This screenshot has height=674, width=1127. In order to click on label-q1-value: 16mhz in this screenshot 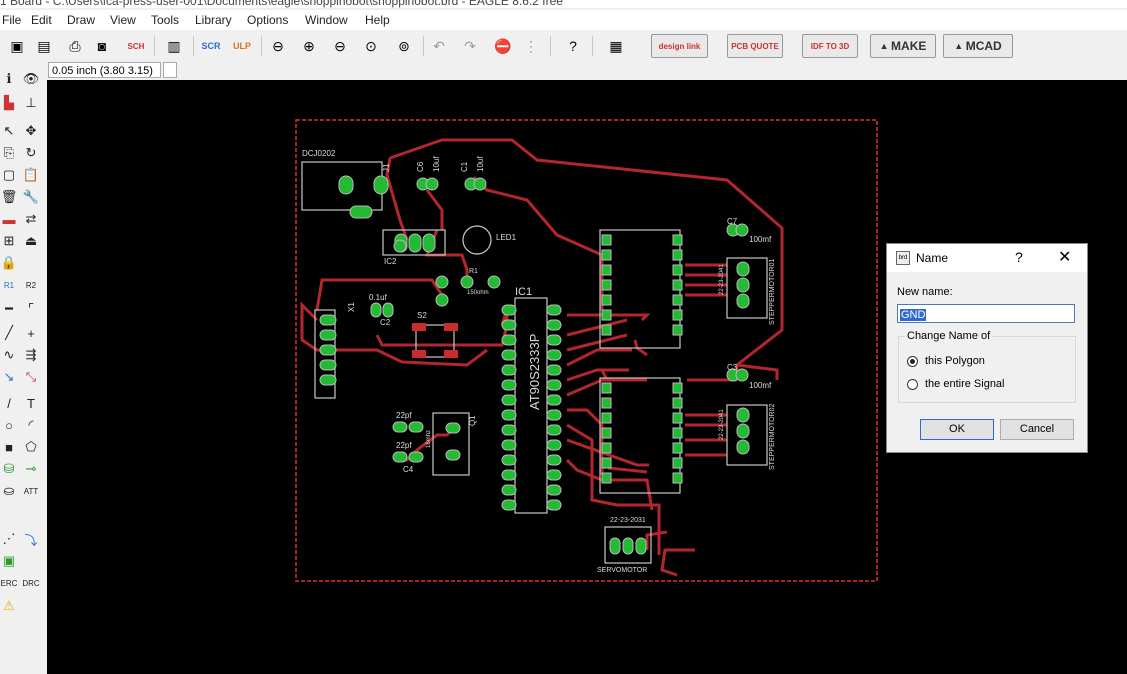, I will do `click(429, 439)`.